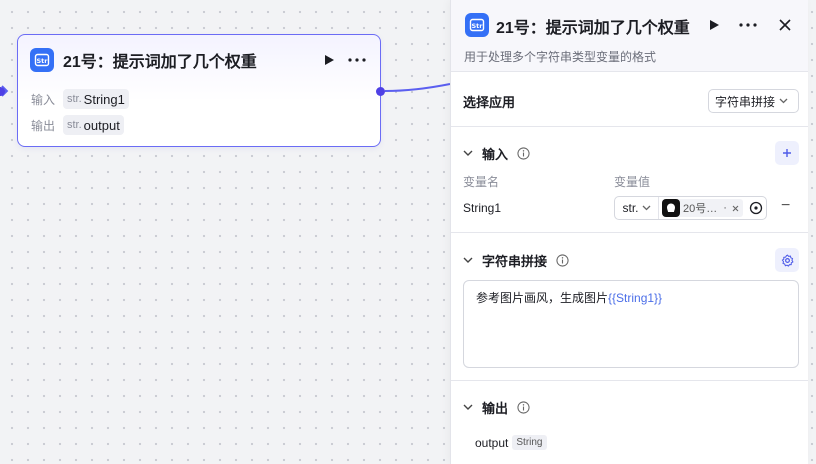 Image resolution: width=816 pixels, height=464 pixels. I want to click on input-var-name: String1, so click(482, 208).